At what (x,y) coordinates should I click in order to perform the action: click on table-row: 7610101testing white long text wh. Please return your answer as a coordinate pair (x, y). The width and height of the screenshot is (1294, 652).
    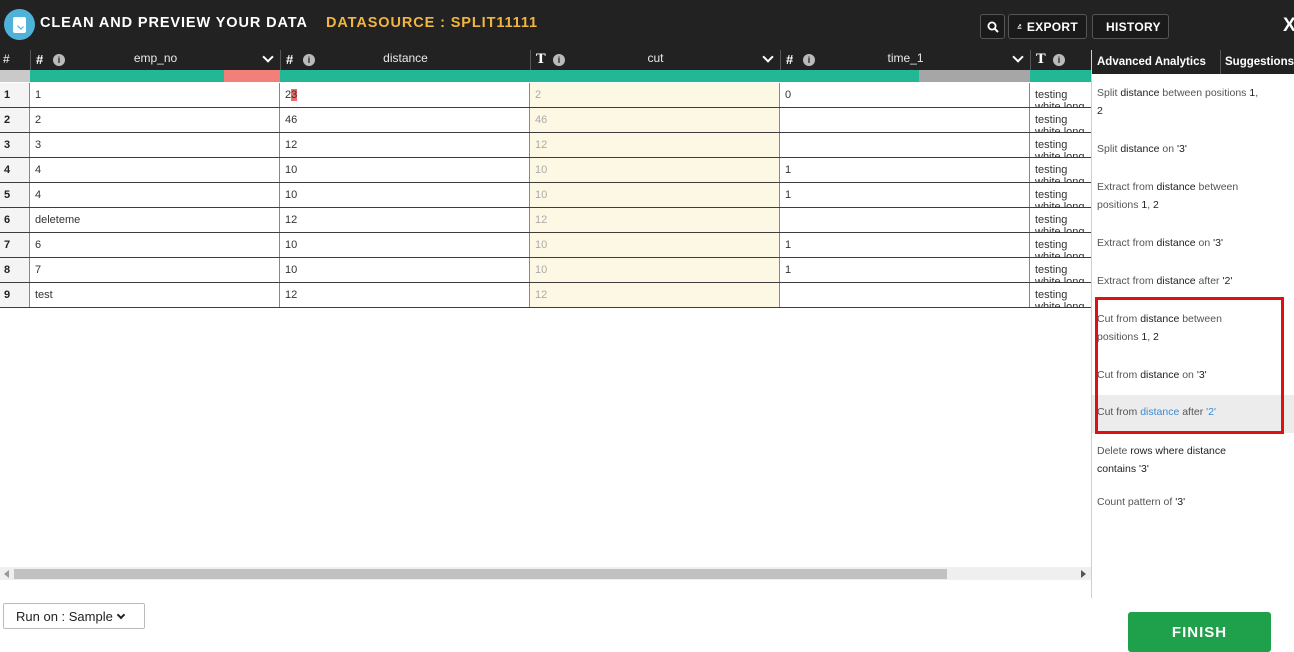
    Looking at the image, I should click on (545, 245).